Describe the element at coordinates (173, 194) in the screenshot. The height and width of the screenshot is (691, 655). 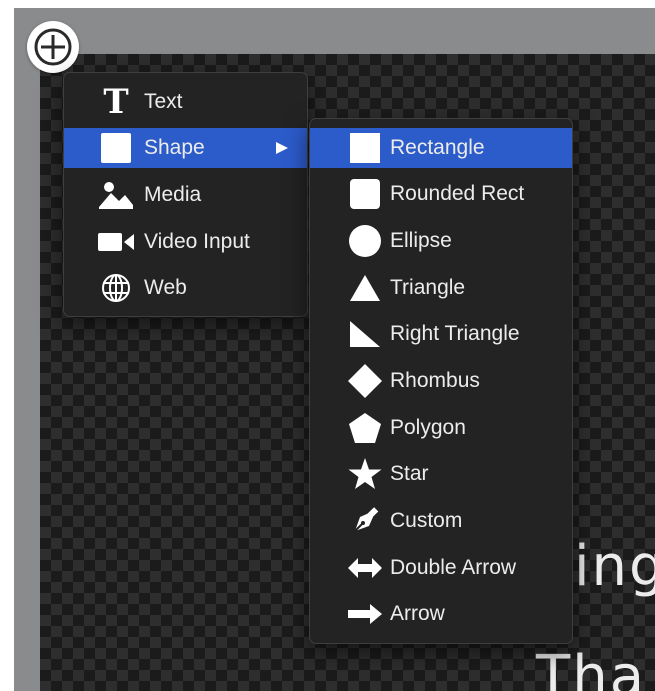
I see `menu-item-label: Media` at that location.